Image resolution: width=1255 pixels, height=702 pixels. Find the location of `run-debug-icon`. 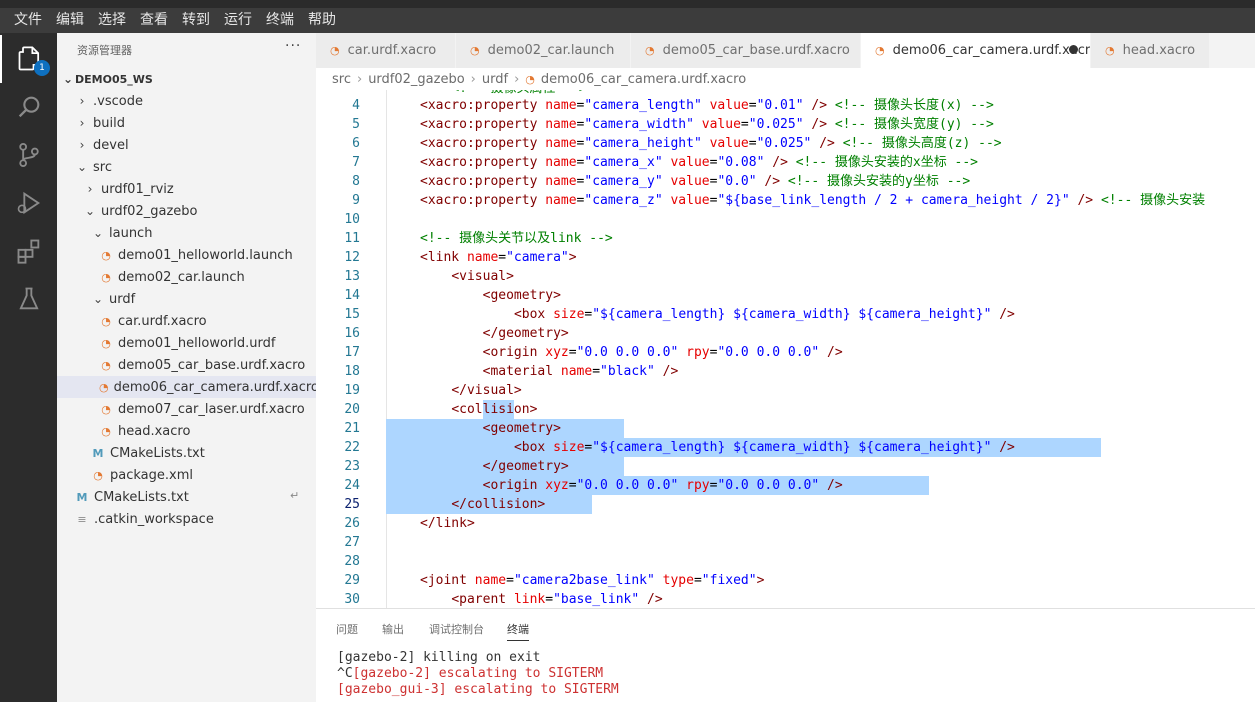

run-debug-icon is located at coordinates (28, 203).